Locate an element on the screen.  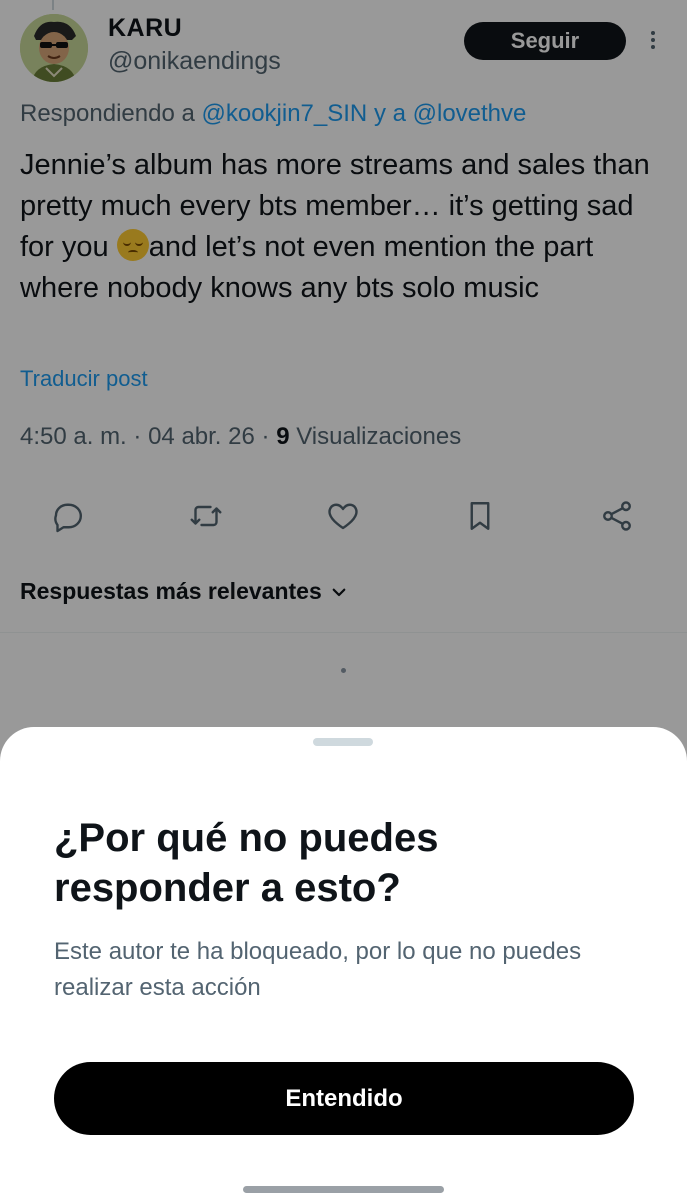
understood-button: Entendido is located at coordinates (344, 1098).